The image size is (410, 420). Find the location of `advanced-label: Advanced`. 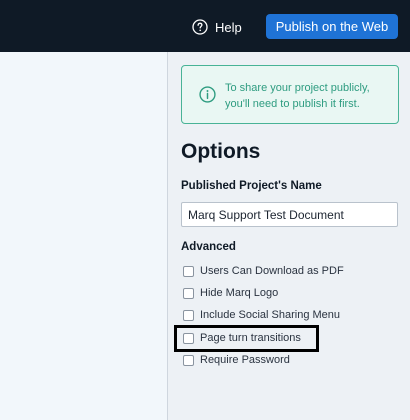

advanced-label: Advanced is located at coordinates (208, 247).